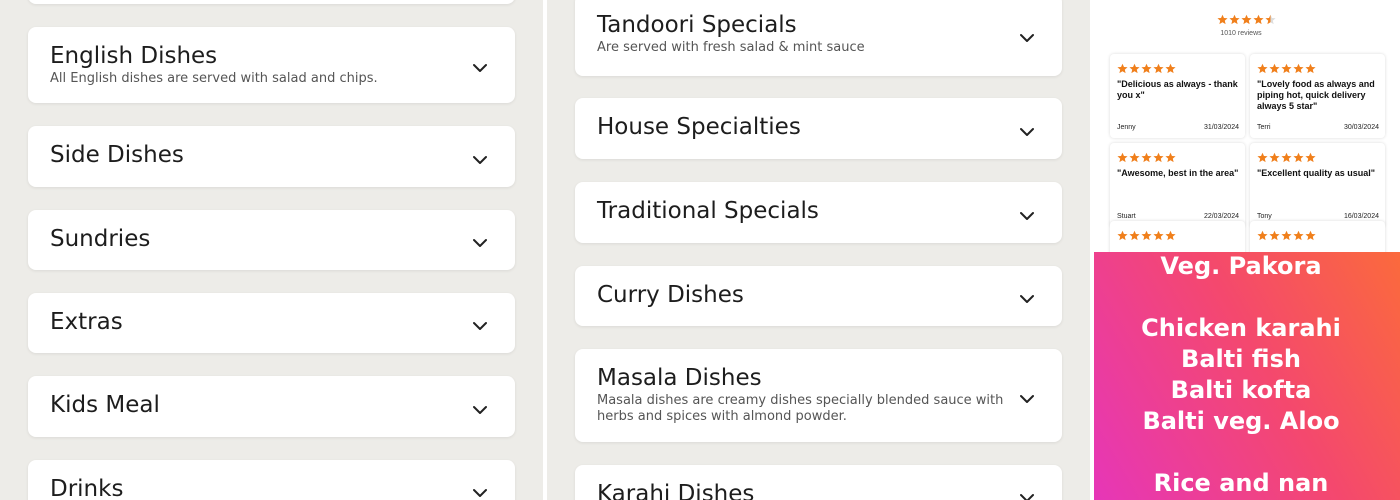  Describe the element at coordinates (818, 128) in the screenshot. I see `category-card-house-specialties: House Specialties` at that location.